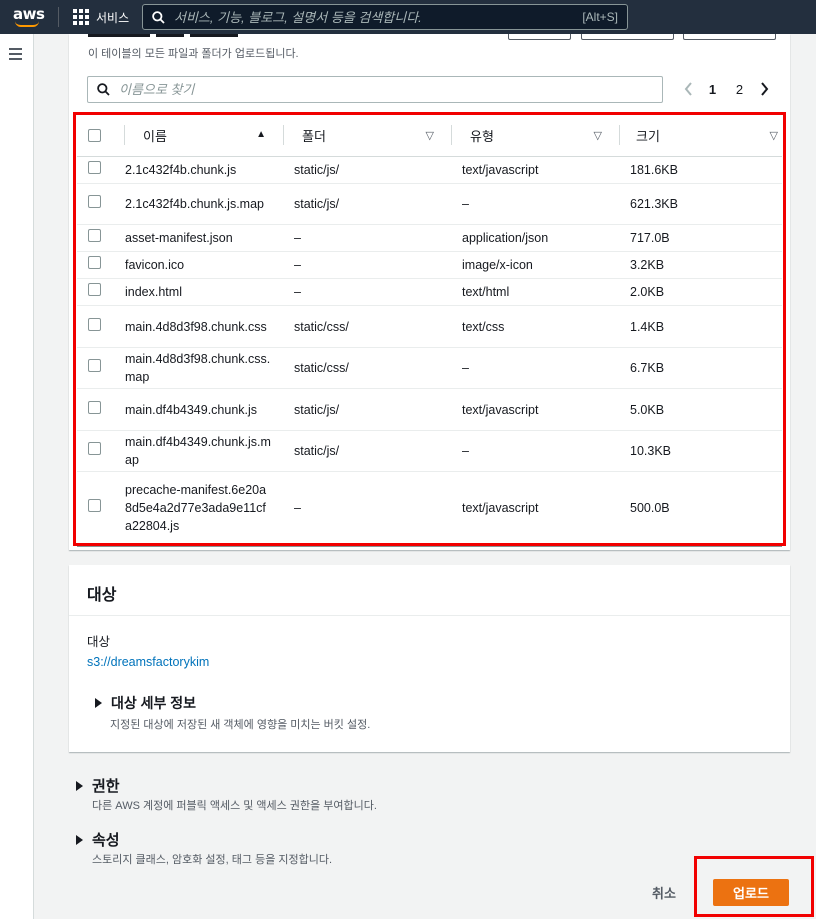 This screenshot has width=816, height=919. Describe the element at coordinates (536, 292) in the screenshot. I see `cell-type: text/html` at that location.